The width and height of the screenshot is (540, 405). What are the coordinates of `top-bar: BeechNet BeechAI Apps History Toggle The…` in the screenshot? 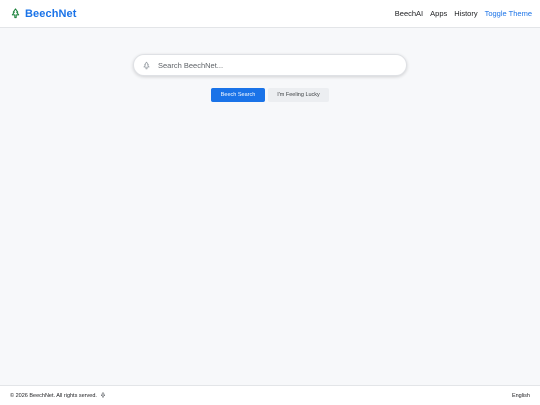 It's located at (270, 14).